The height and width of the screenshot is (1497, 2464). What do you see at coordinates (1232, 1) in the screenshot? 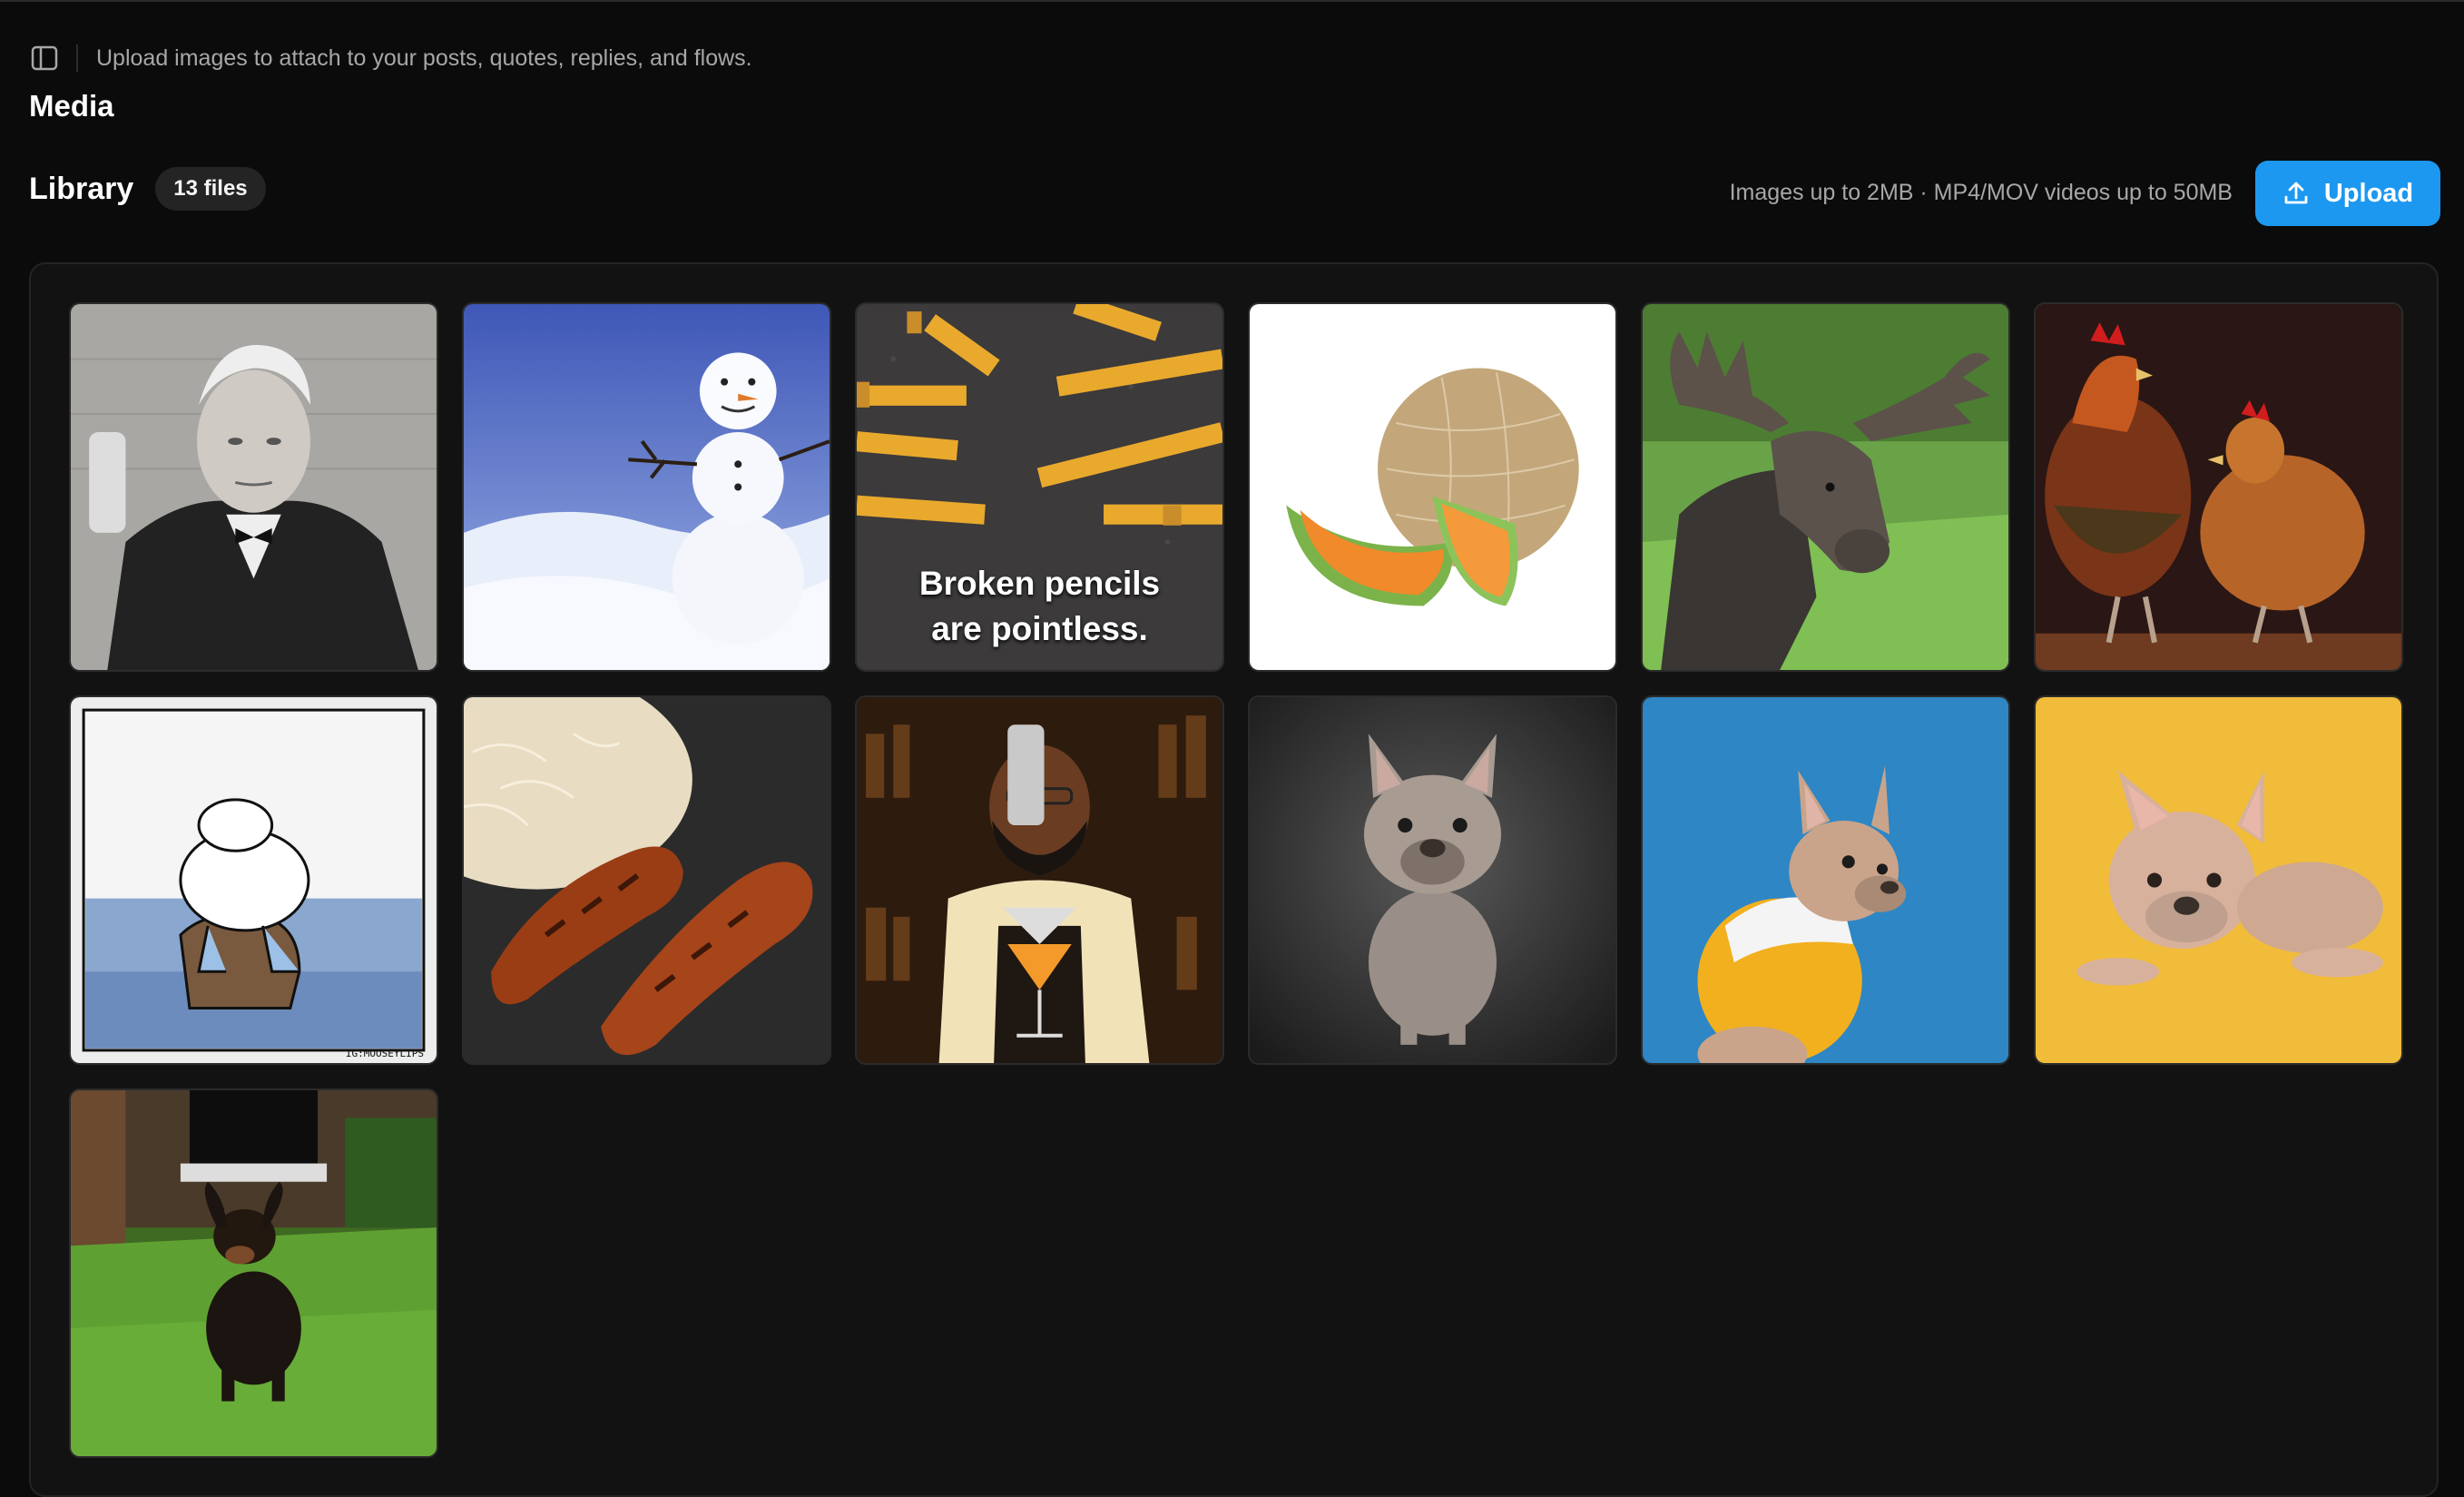
I see `top-border` at bounding box center [1232, 1].